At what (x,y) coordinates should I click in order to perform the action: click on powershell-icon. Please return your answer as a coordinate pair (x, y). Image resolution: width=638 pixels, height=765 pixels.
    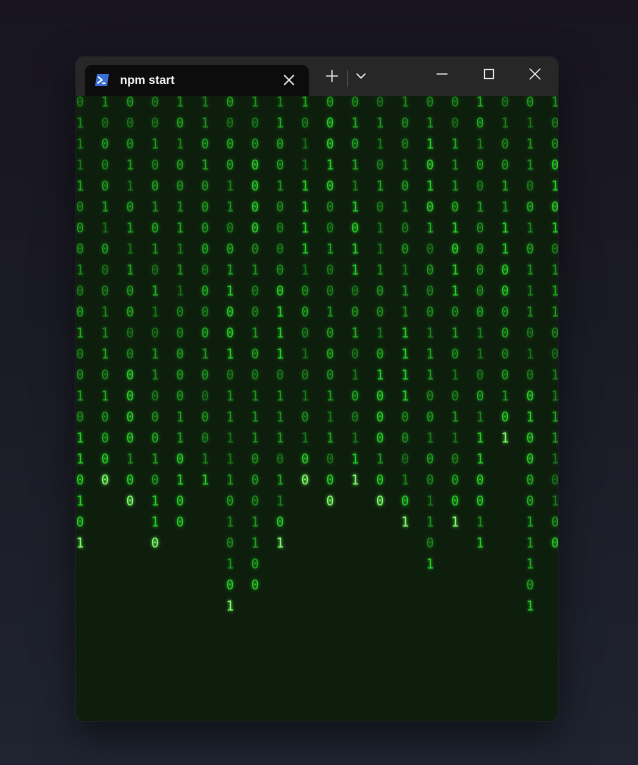
    Looking at the image, I should click on (102, 80).